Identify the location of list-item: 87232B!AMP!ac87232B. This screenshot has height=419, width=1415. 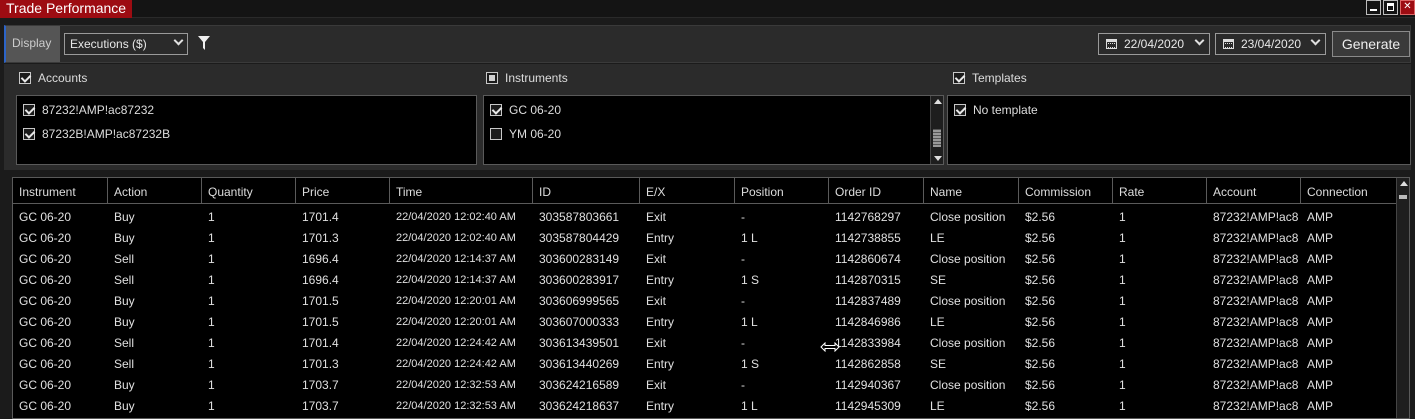
(96, 134).